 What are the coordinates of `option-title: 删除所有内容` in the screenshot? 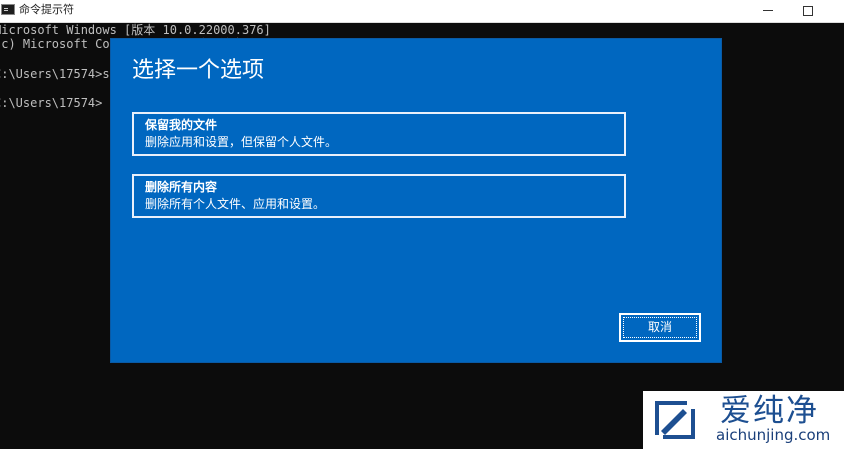 It's located at (181, 187).